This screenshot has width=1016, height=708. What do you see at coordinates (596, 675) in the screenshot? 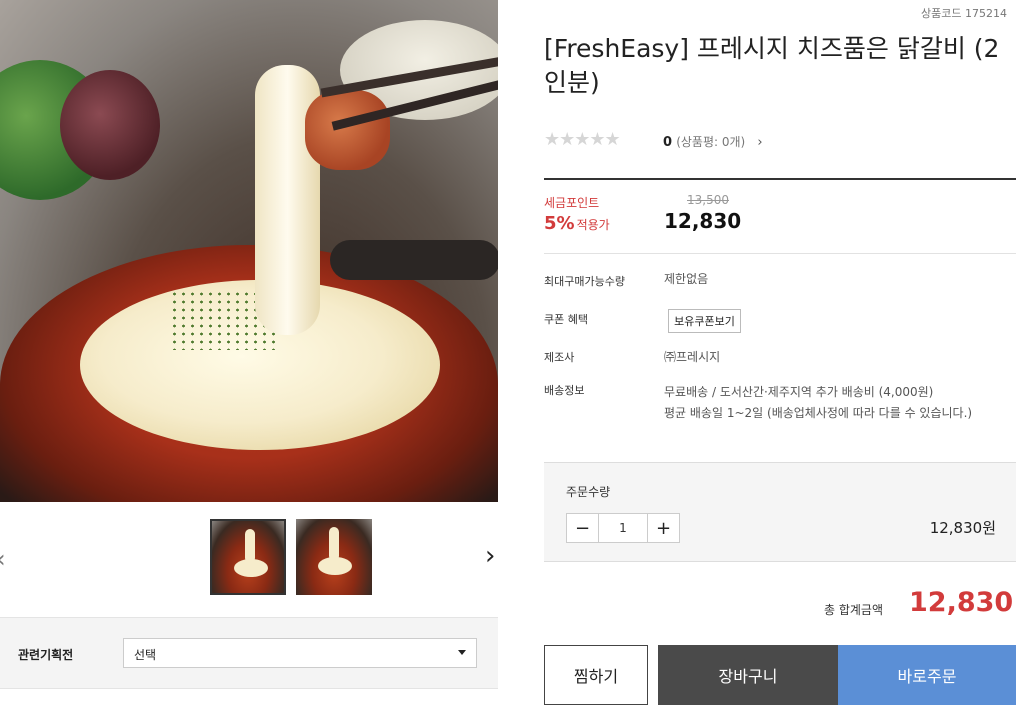
I see `wishlist-button: 찜하기` at bounding box center [596, 675].